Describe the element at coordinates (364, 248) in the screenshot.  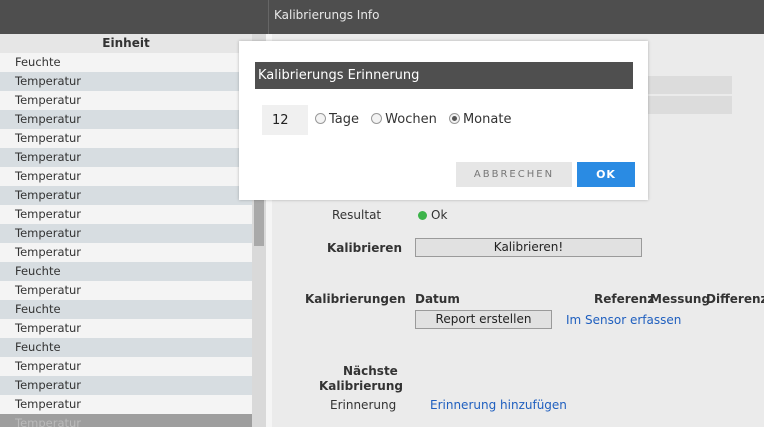
I see `kalibrieren-label: Kalibrieren` at that location.